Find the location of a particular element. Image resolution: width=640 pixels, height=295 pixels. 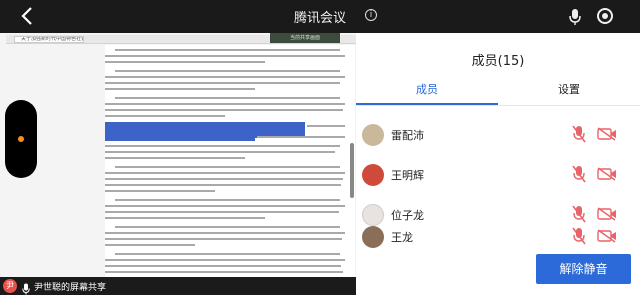

panel-title: 成员(15) is located at coordinates (498, 61).